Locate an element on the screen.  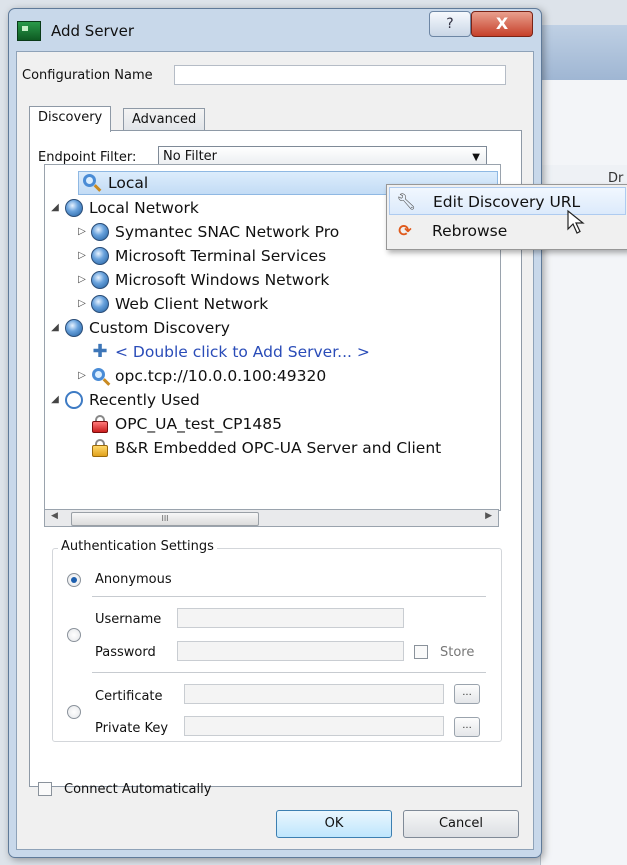
title-bar: Add Server ? X is located at coordinates (275, 30).